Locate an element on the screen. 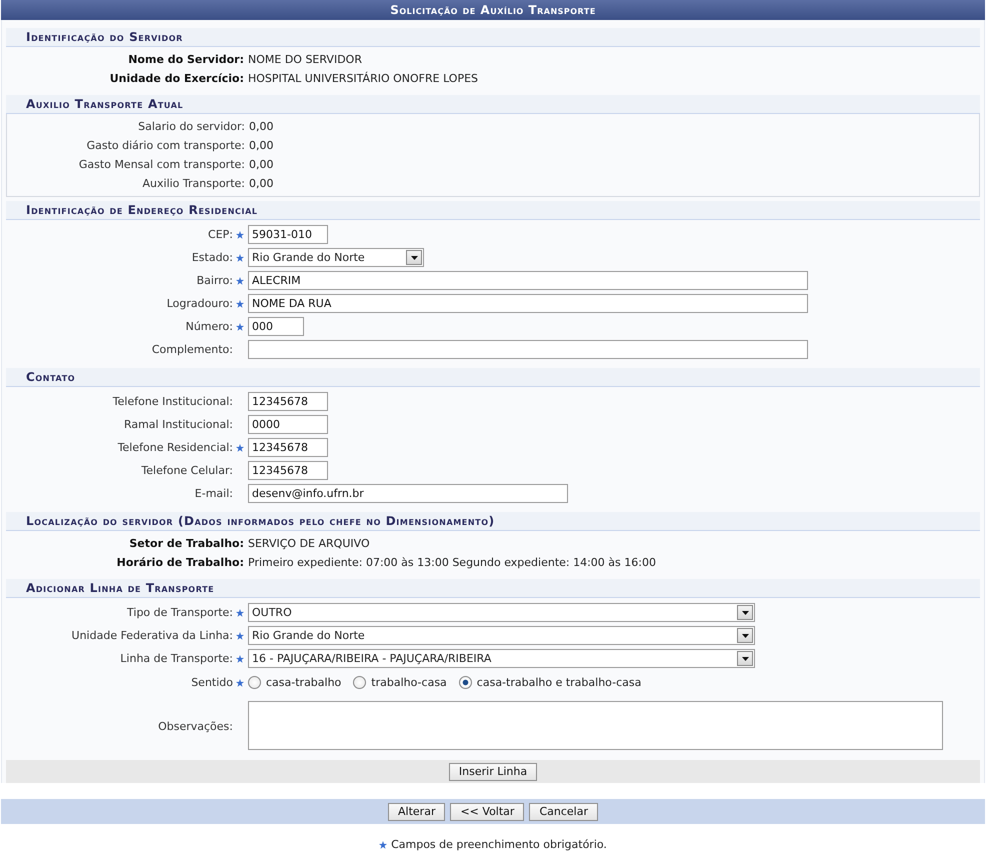  field-label: Gasto diário com transporte: is located at coordinates (165, 145).